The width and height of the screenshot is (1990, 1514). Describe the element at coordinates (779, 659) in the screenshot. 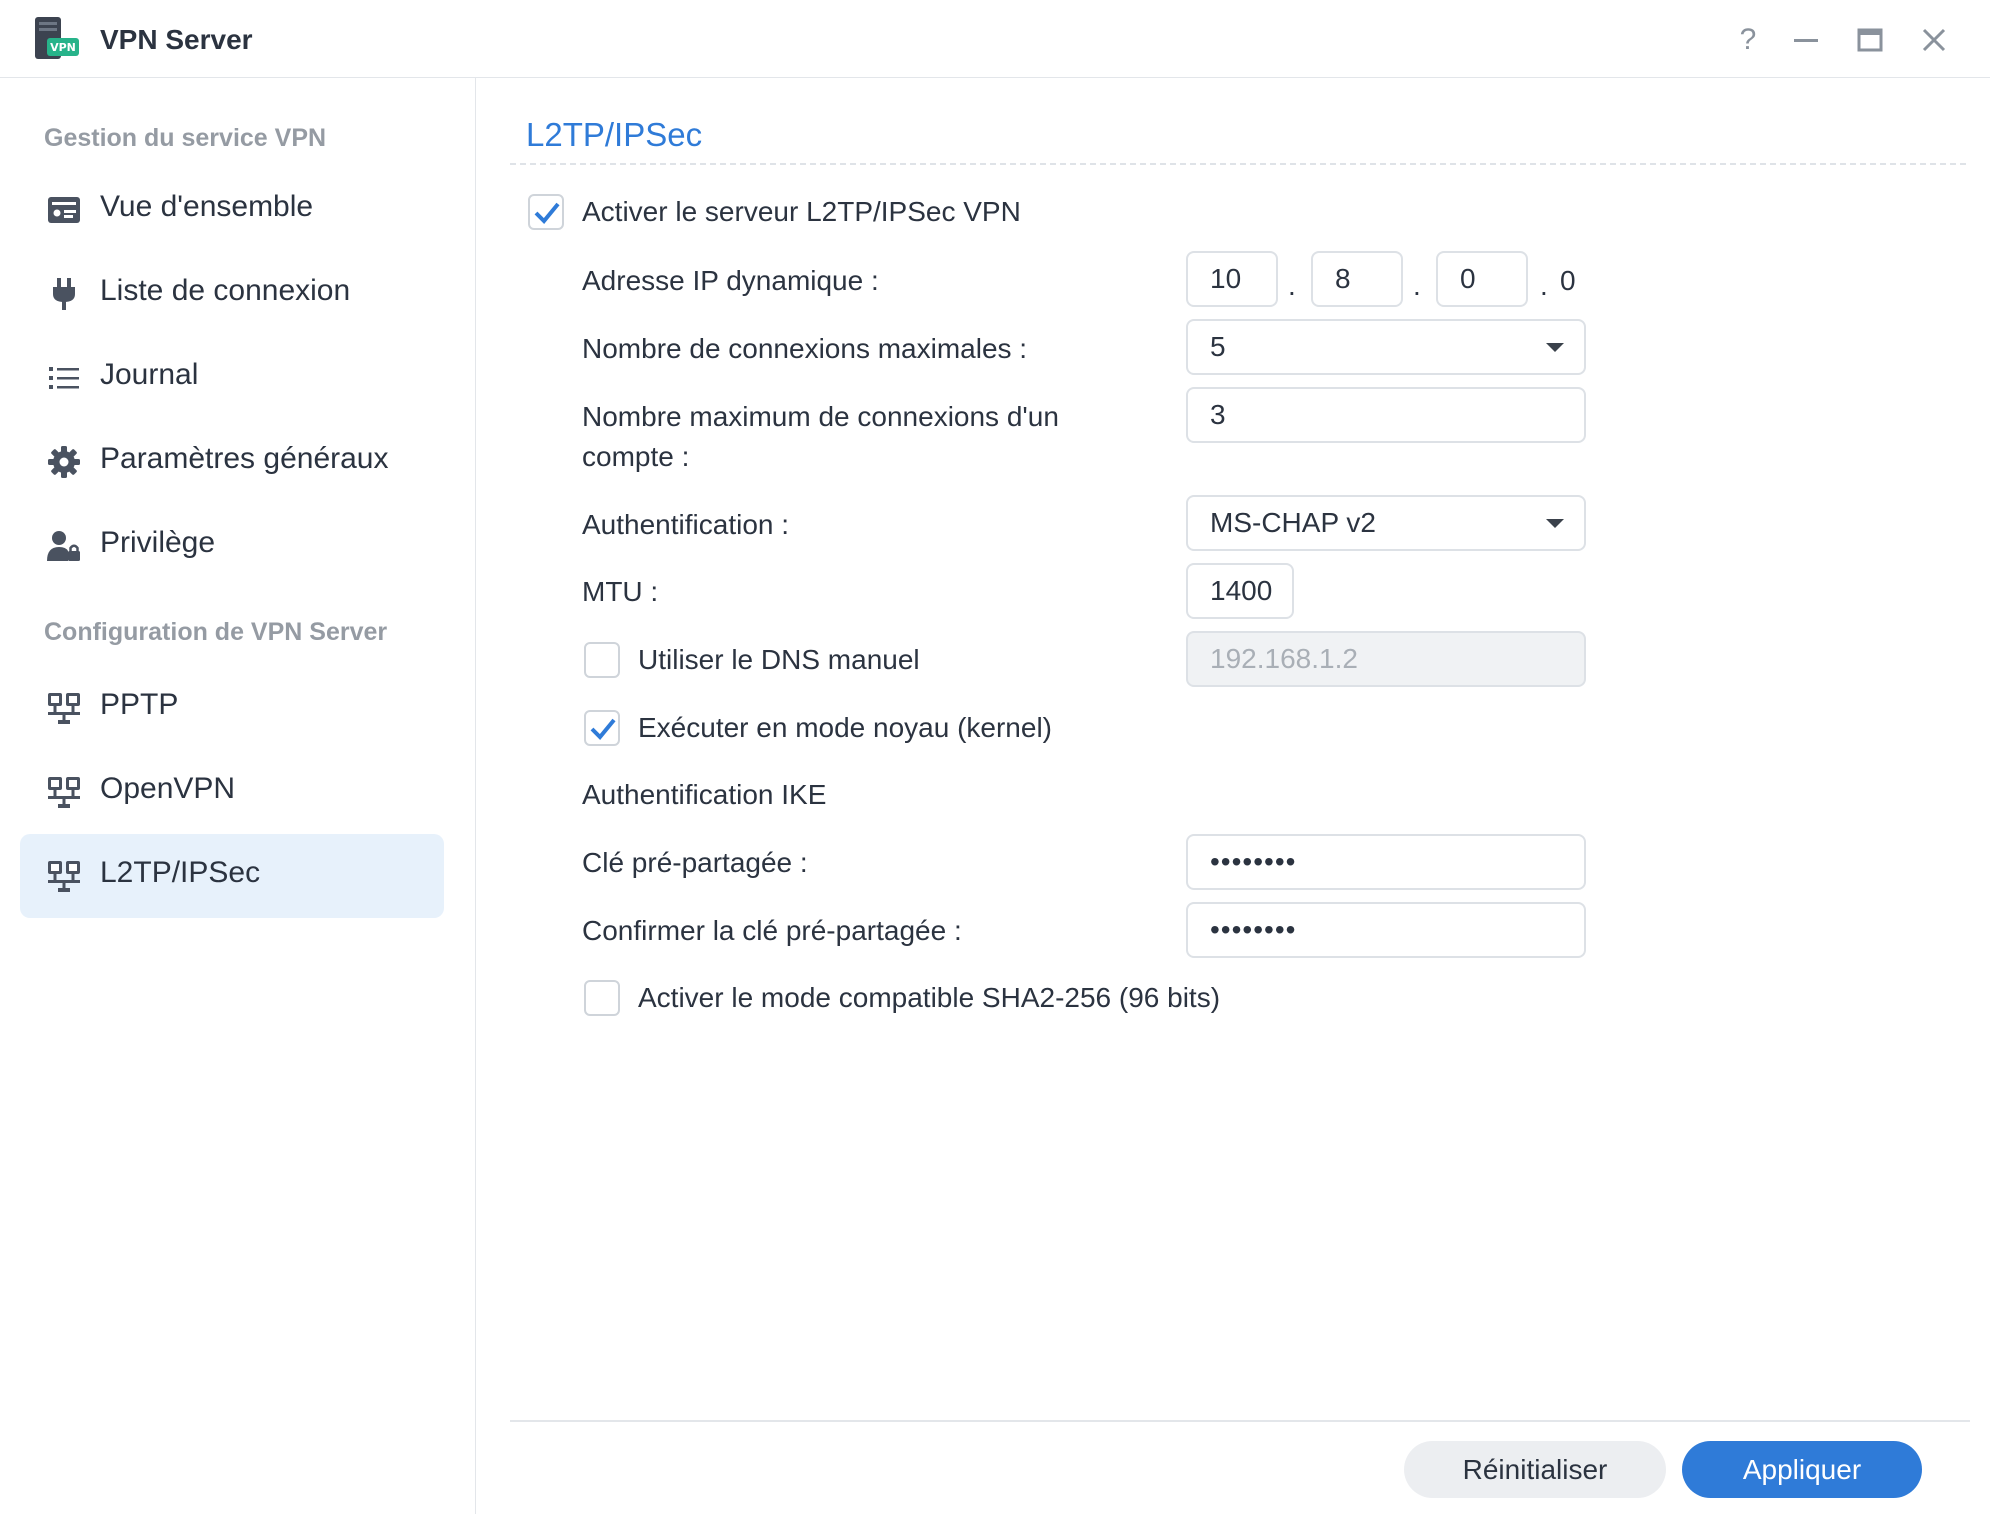

I see `manual-dns-label: Utiliser le DNS manuel` at that location.